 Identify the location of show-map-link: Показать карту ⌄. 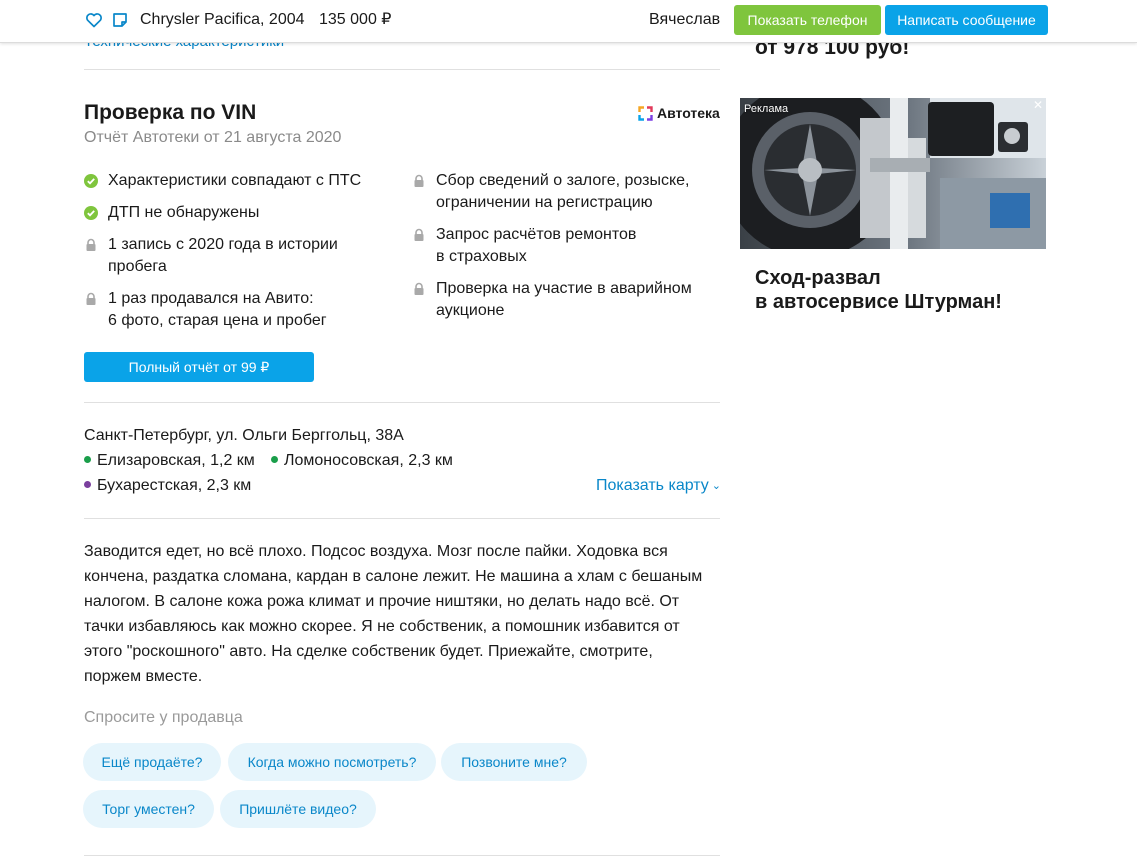
(658, 486).